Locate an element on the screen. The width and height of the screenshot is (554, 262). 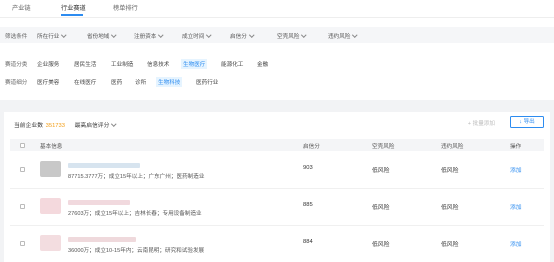
dropdown-province-label: 省份地域 is located at coordinates (98, 37).